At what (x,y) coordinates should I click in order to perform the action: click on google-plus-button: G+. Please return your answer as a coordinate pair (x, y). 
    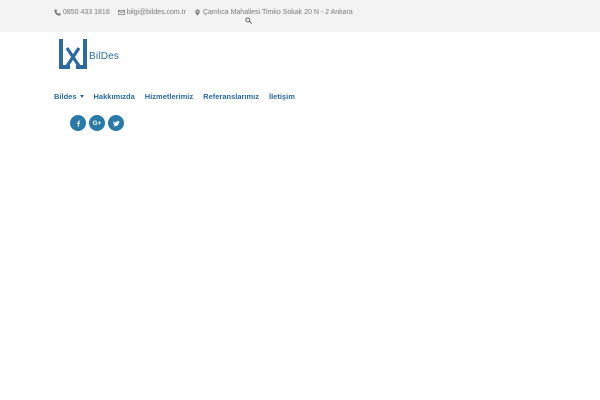
    Looking at the image, I should click on (97, 123).